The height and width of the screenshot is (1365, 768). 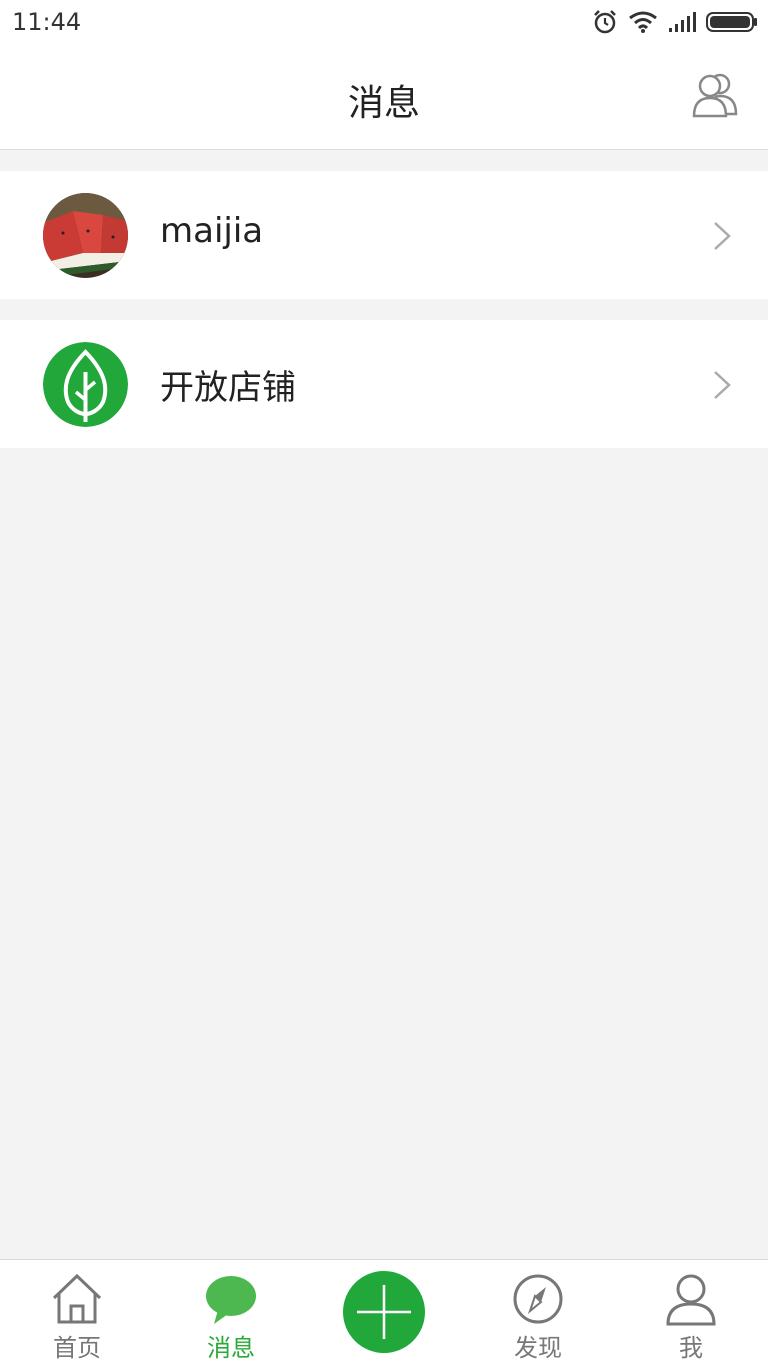 I want to click on person-icon, so click(x=691, y=1300).